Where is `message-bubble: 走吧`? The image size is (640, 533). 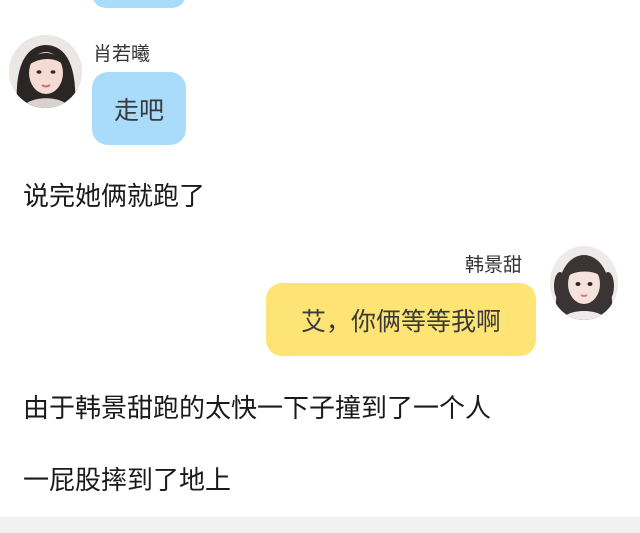 message-bubble: 走吧 is located at coordinates (139, 108).